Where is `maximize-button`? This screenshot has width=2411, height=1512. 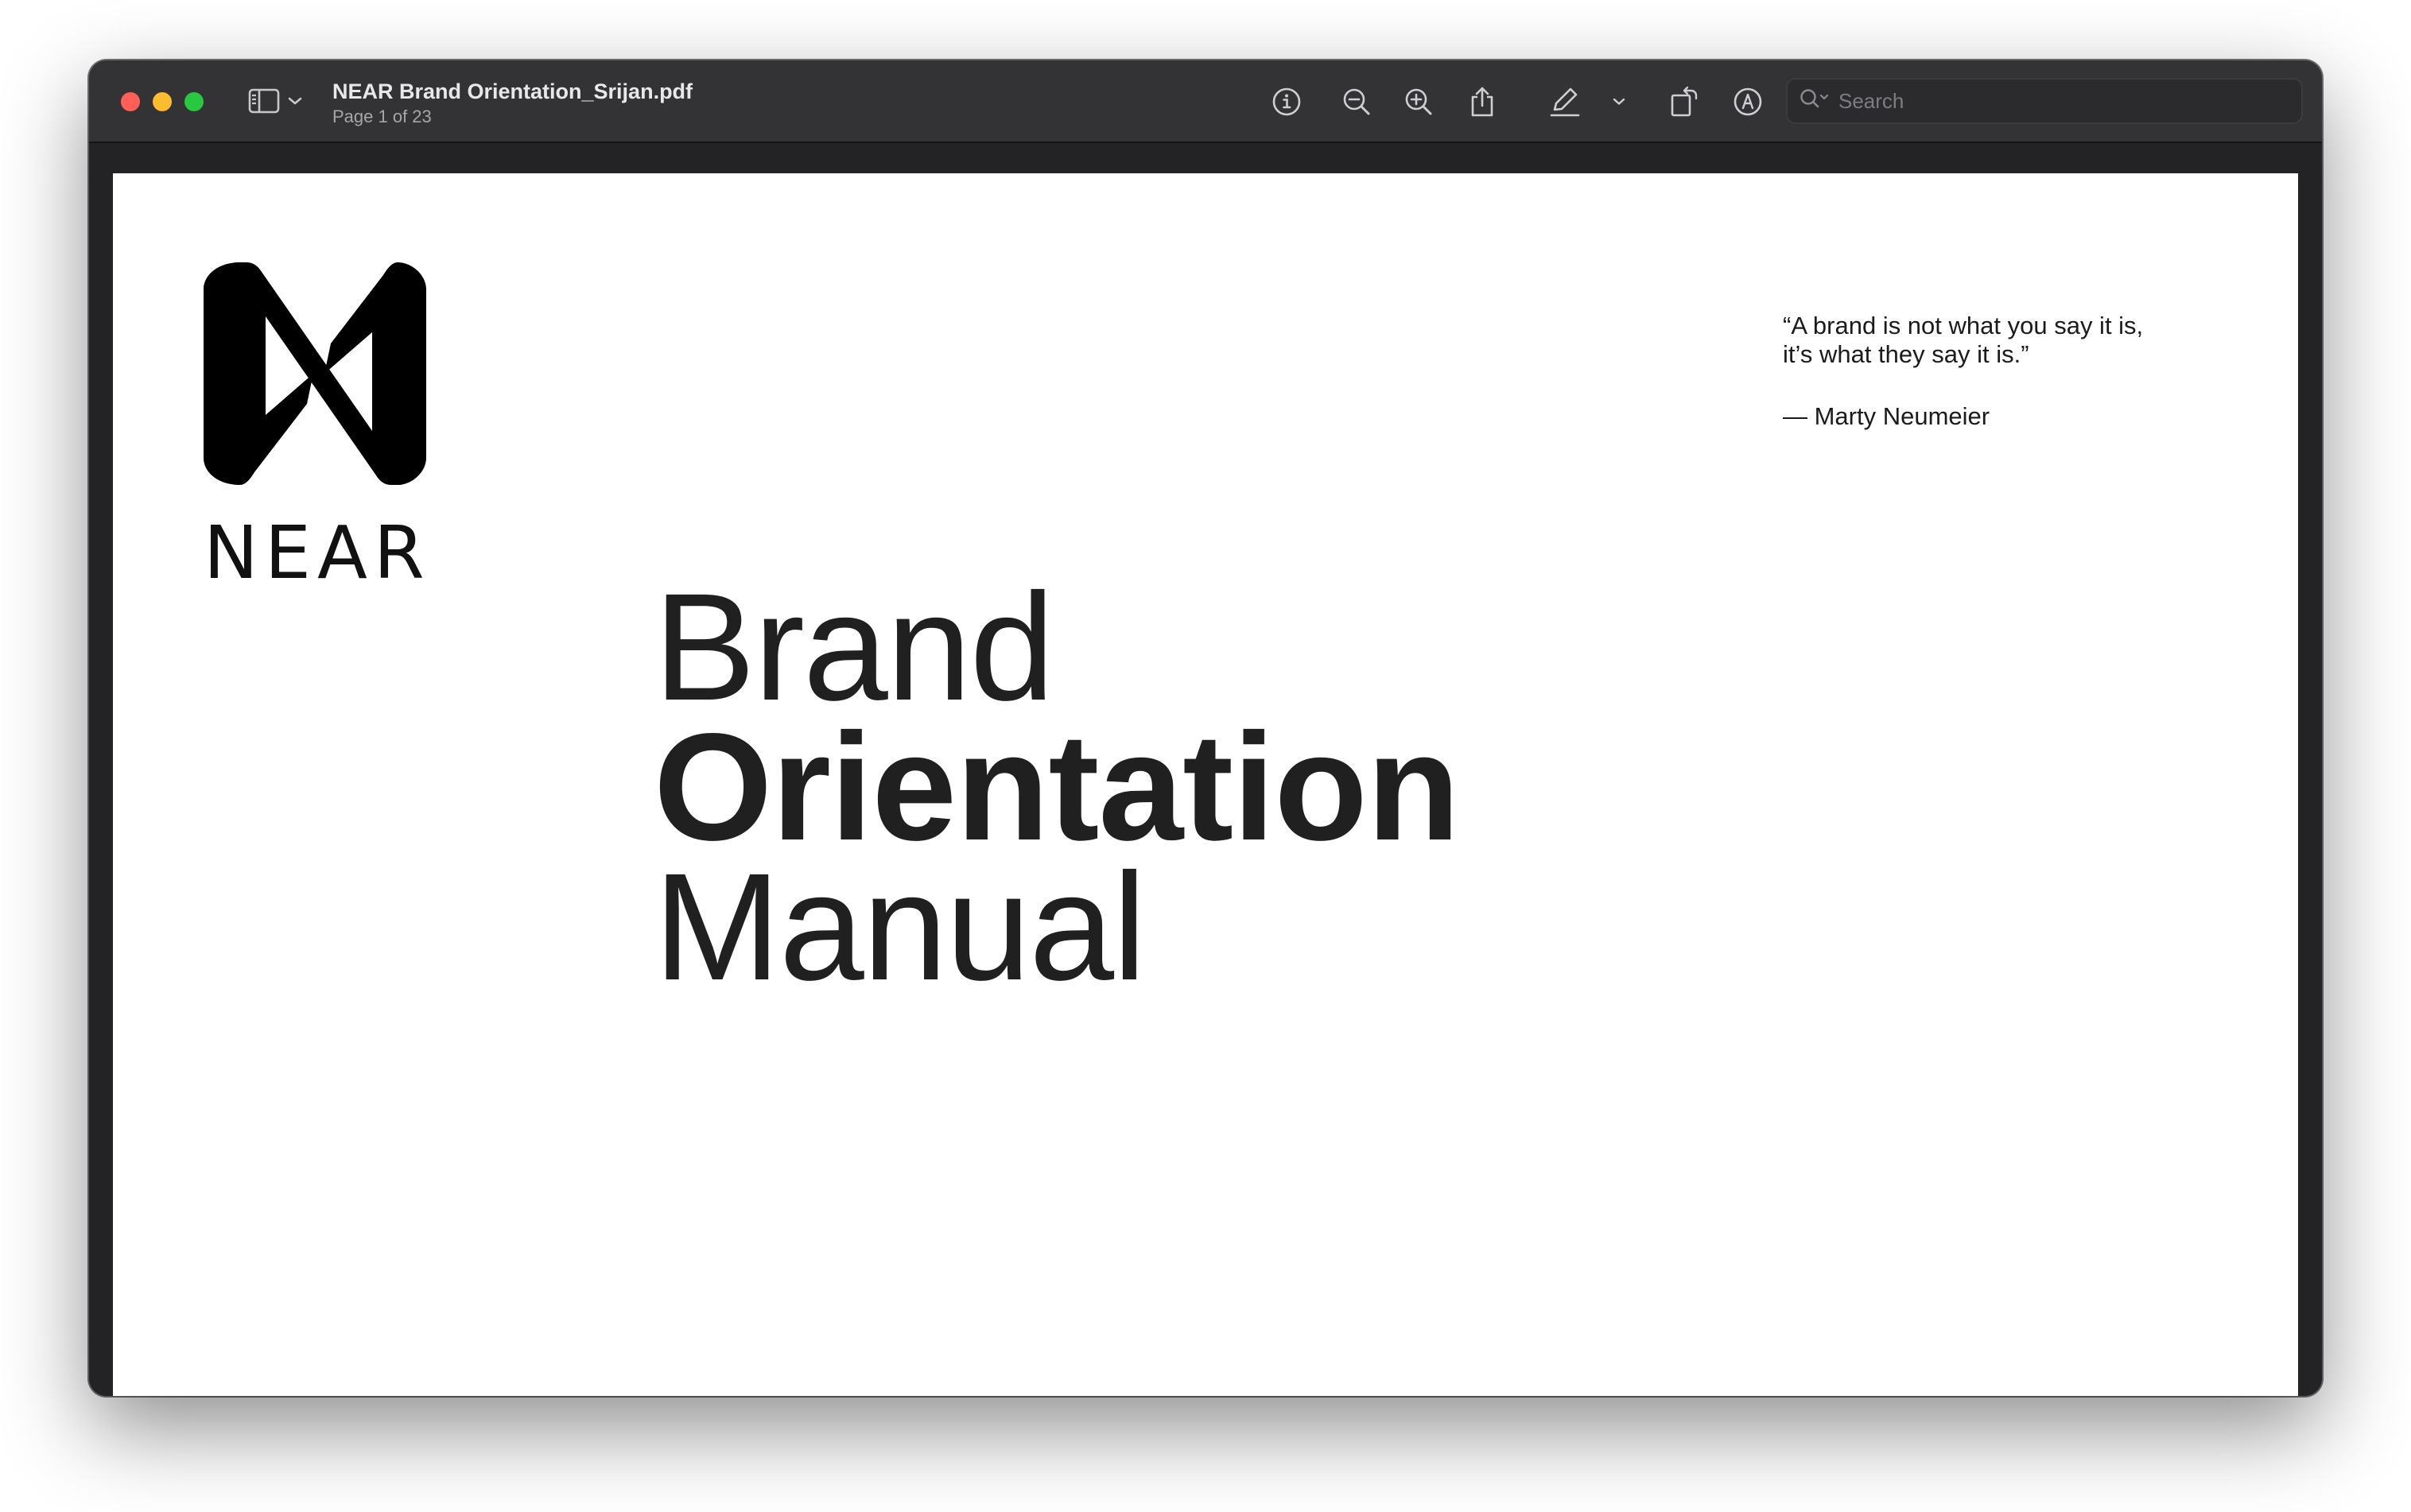
maximize-button is located at coordinates (194, 102).